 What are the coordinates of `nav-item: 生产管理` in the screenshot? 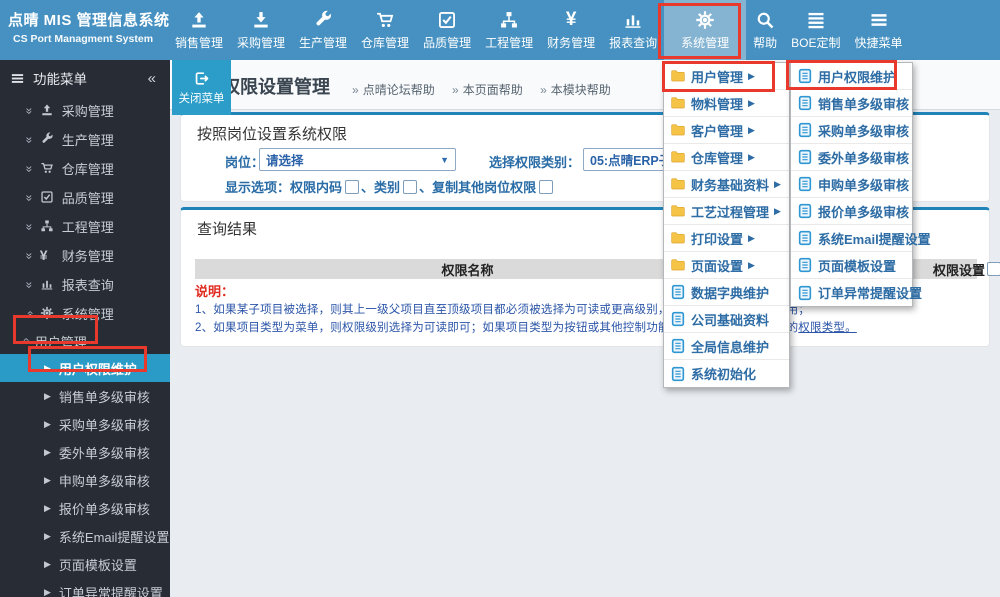 It's located at (323, 30).